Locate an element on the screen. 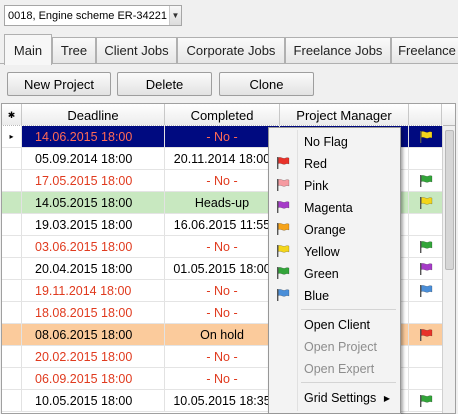  deadline-cell: 20.02.2015 18:00 is located at coordinates (93, 356).